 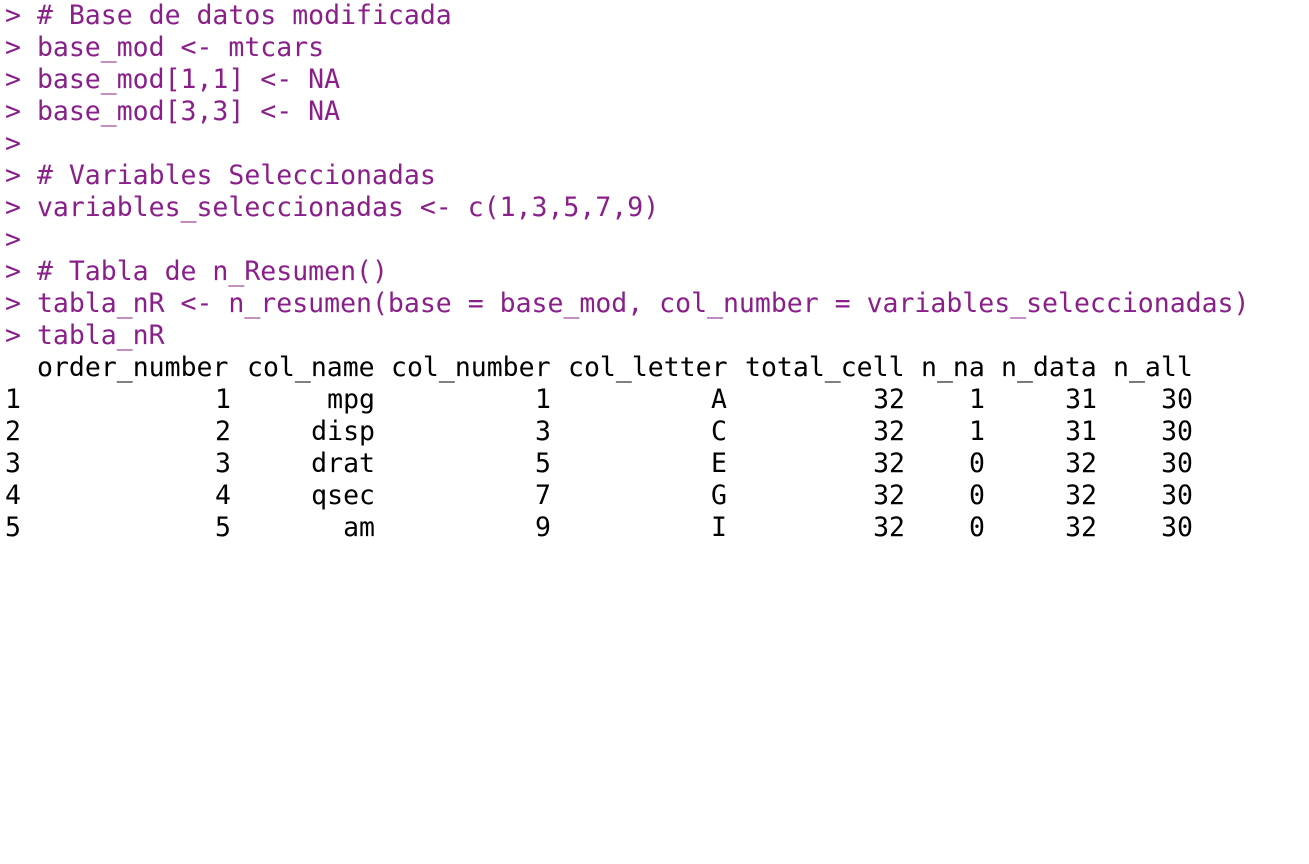 What do you see at coordinates (655, 176) in the screenshot?
I see `console-input-line: > # Variables Seleccionadas` at bounding box center [655, 176].